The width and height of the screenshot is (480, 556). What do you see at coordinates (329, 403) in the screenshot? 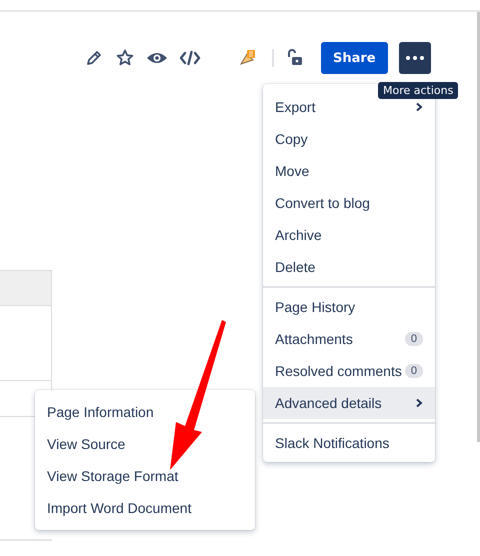
I see `menu-item-label: Advanced details` at bounding box center [329, 403].